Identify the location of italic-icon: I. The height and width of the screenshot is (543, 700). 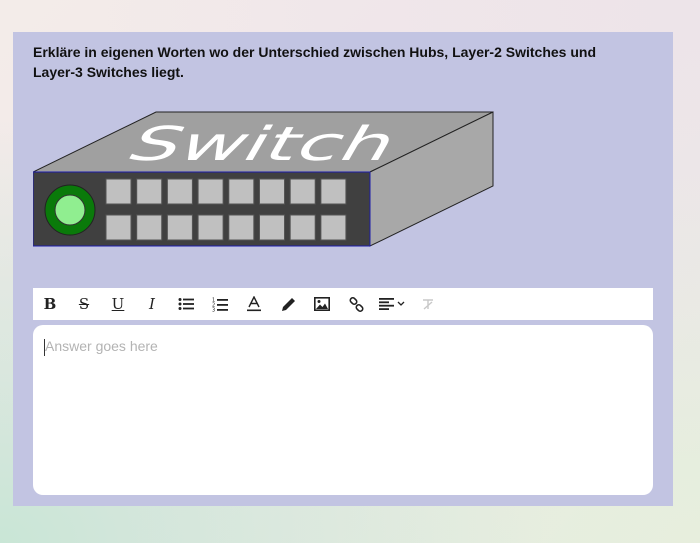
(152, 304).